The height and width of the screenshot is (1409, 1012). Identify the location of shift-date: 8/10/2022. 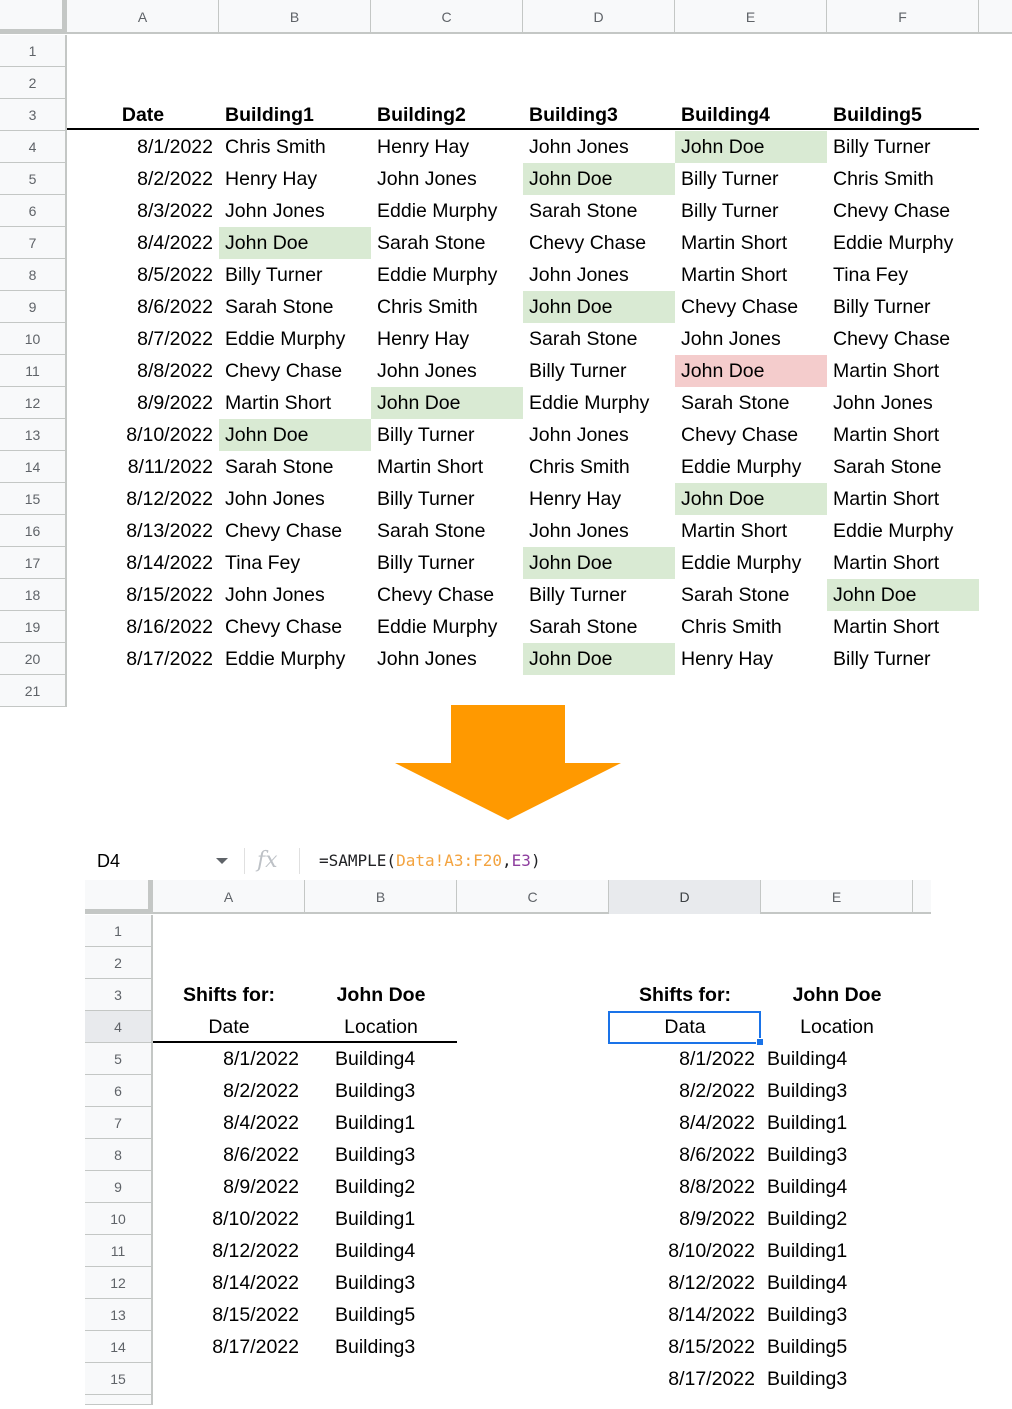
(229, 1219).